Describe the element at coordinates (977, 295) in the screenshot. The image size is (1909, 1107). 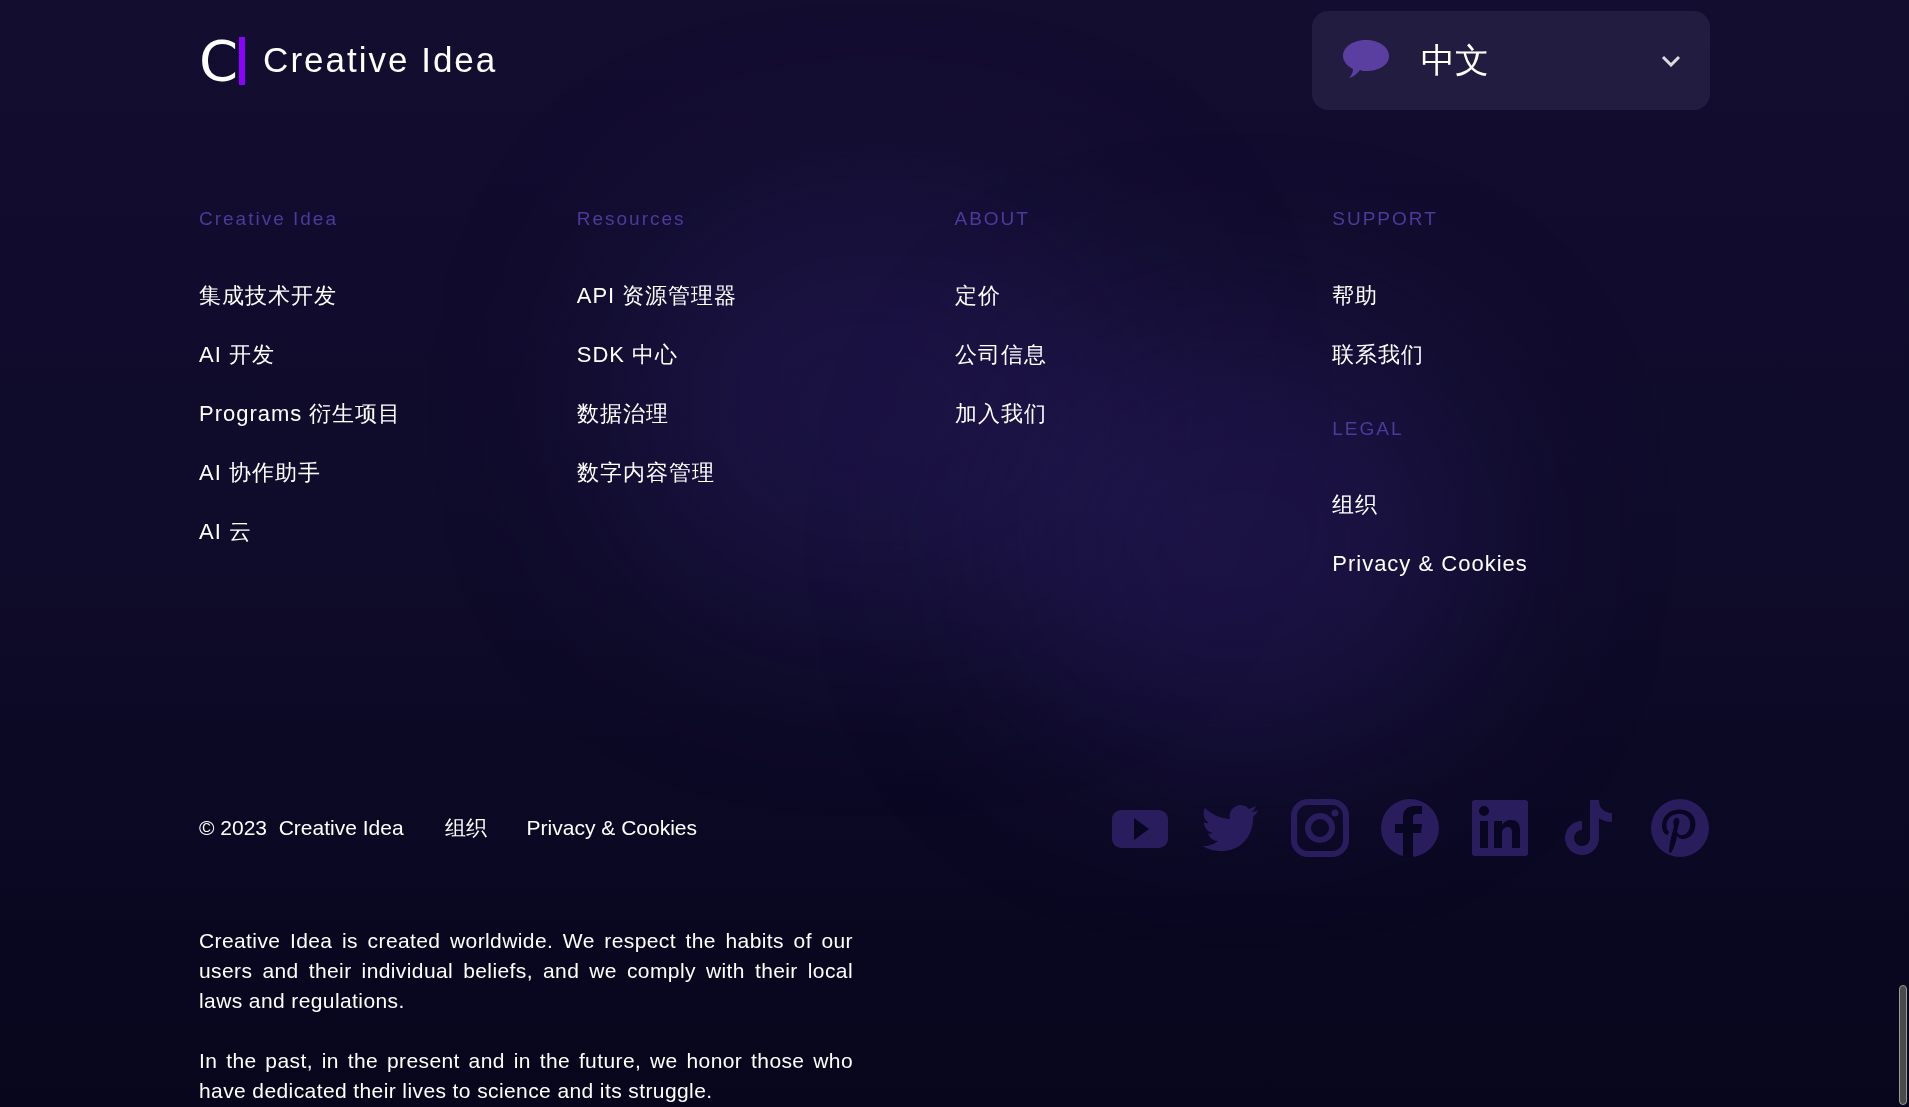
I see `footer-link: 定价` at that location.